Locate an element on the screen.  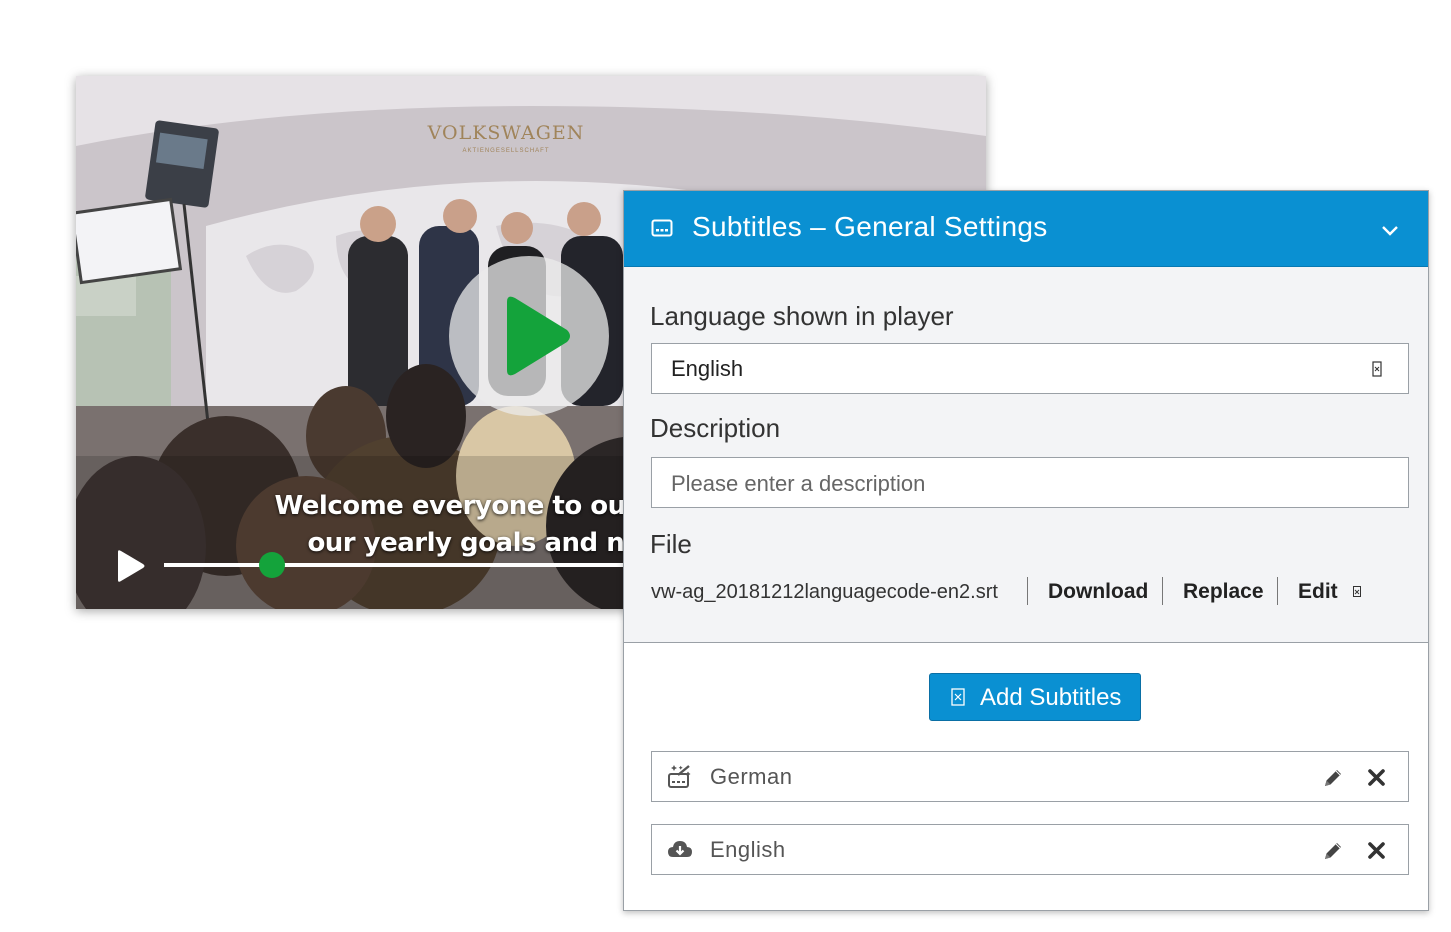
cloud-download-icon is located at coordinates (680, 849).